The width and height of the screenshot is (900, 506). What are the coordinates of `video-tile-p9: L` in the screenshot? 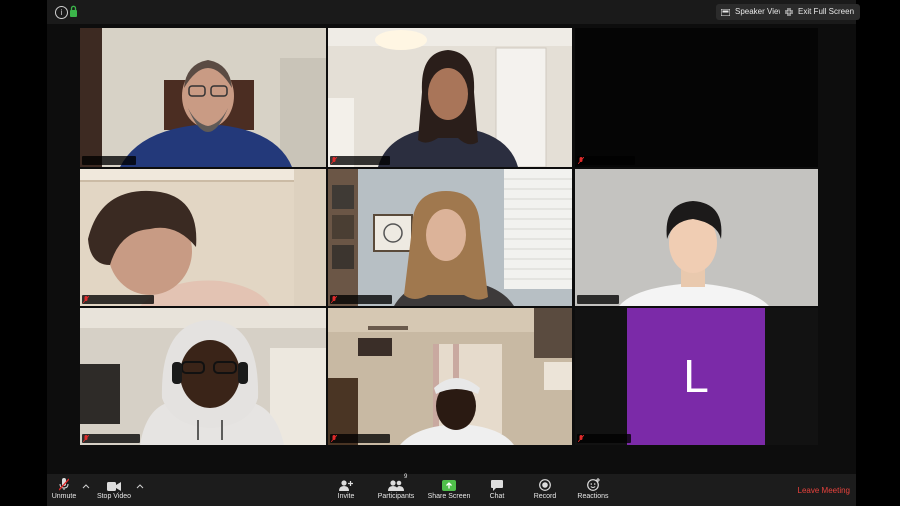 It's located at (696, 376).